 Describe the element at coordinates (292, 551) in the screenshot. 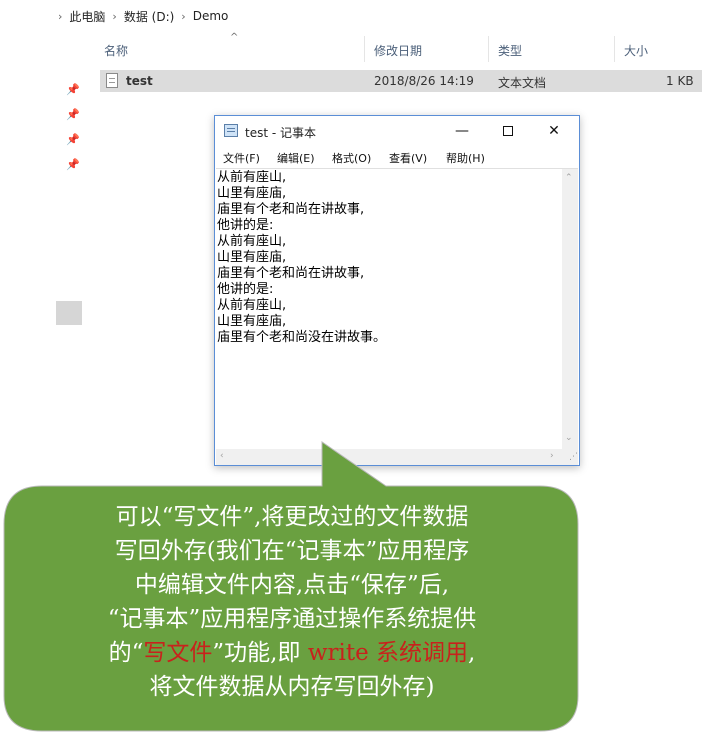

I see `callout-line: 写回外存(我们在“记事本”应用程序` at that location.